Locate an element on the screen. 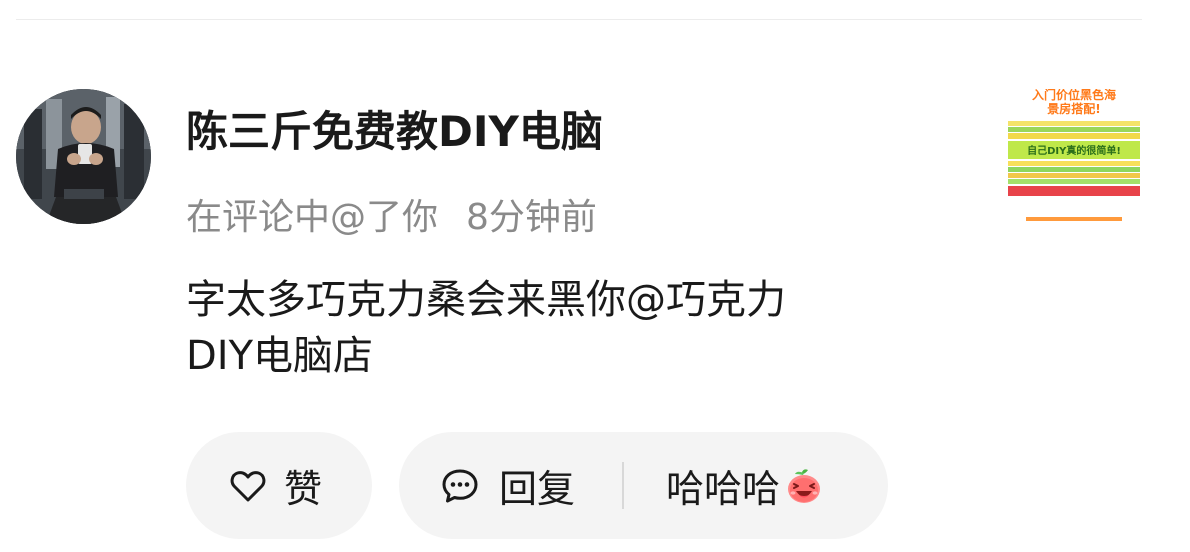 The width and height of the screenshot is (1190, 552). comment-line: DIY电脑店 is located at coordinates (280, 356).